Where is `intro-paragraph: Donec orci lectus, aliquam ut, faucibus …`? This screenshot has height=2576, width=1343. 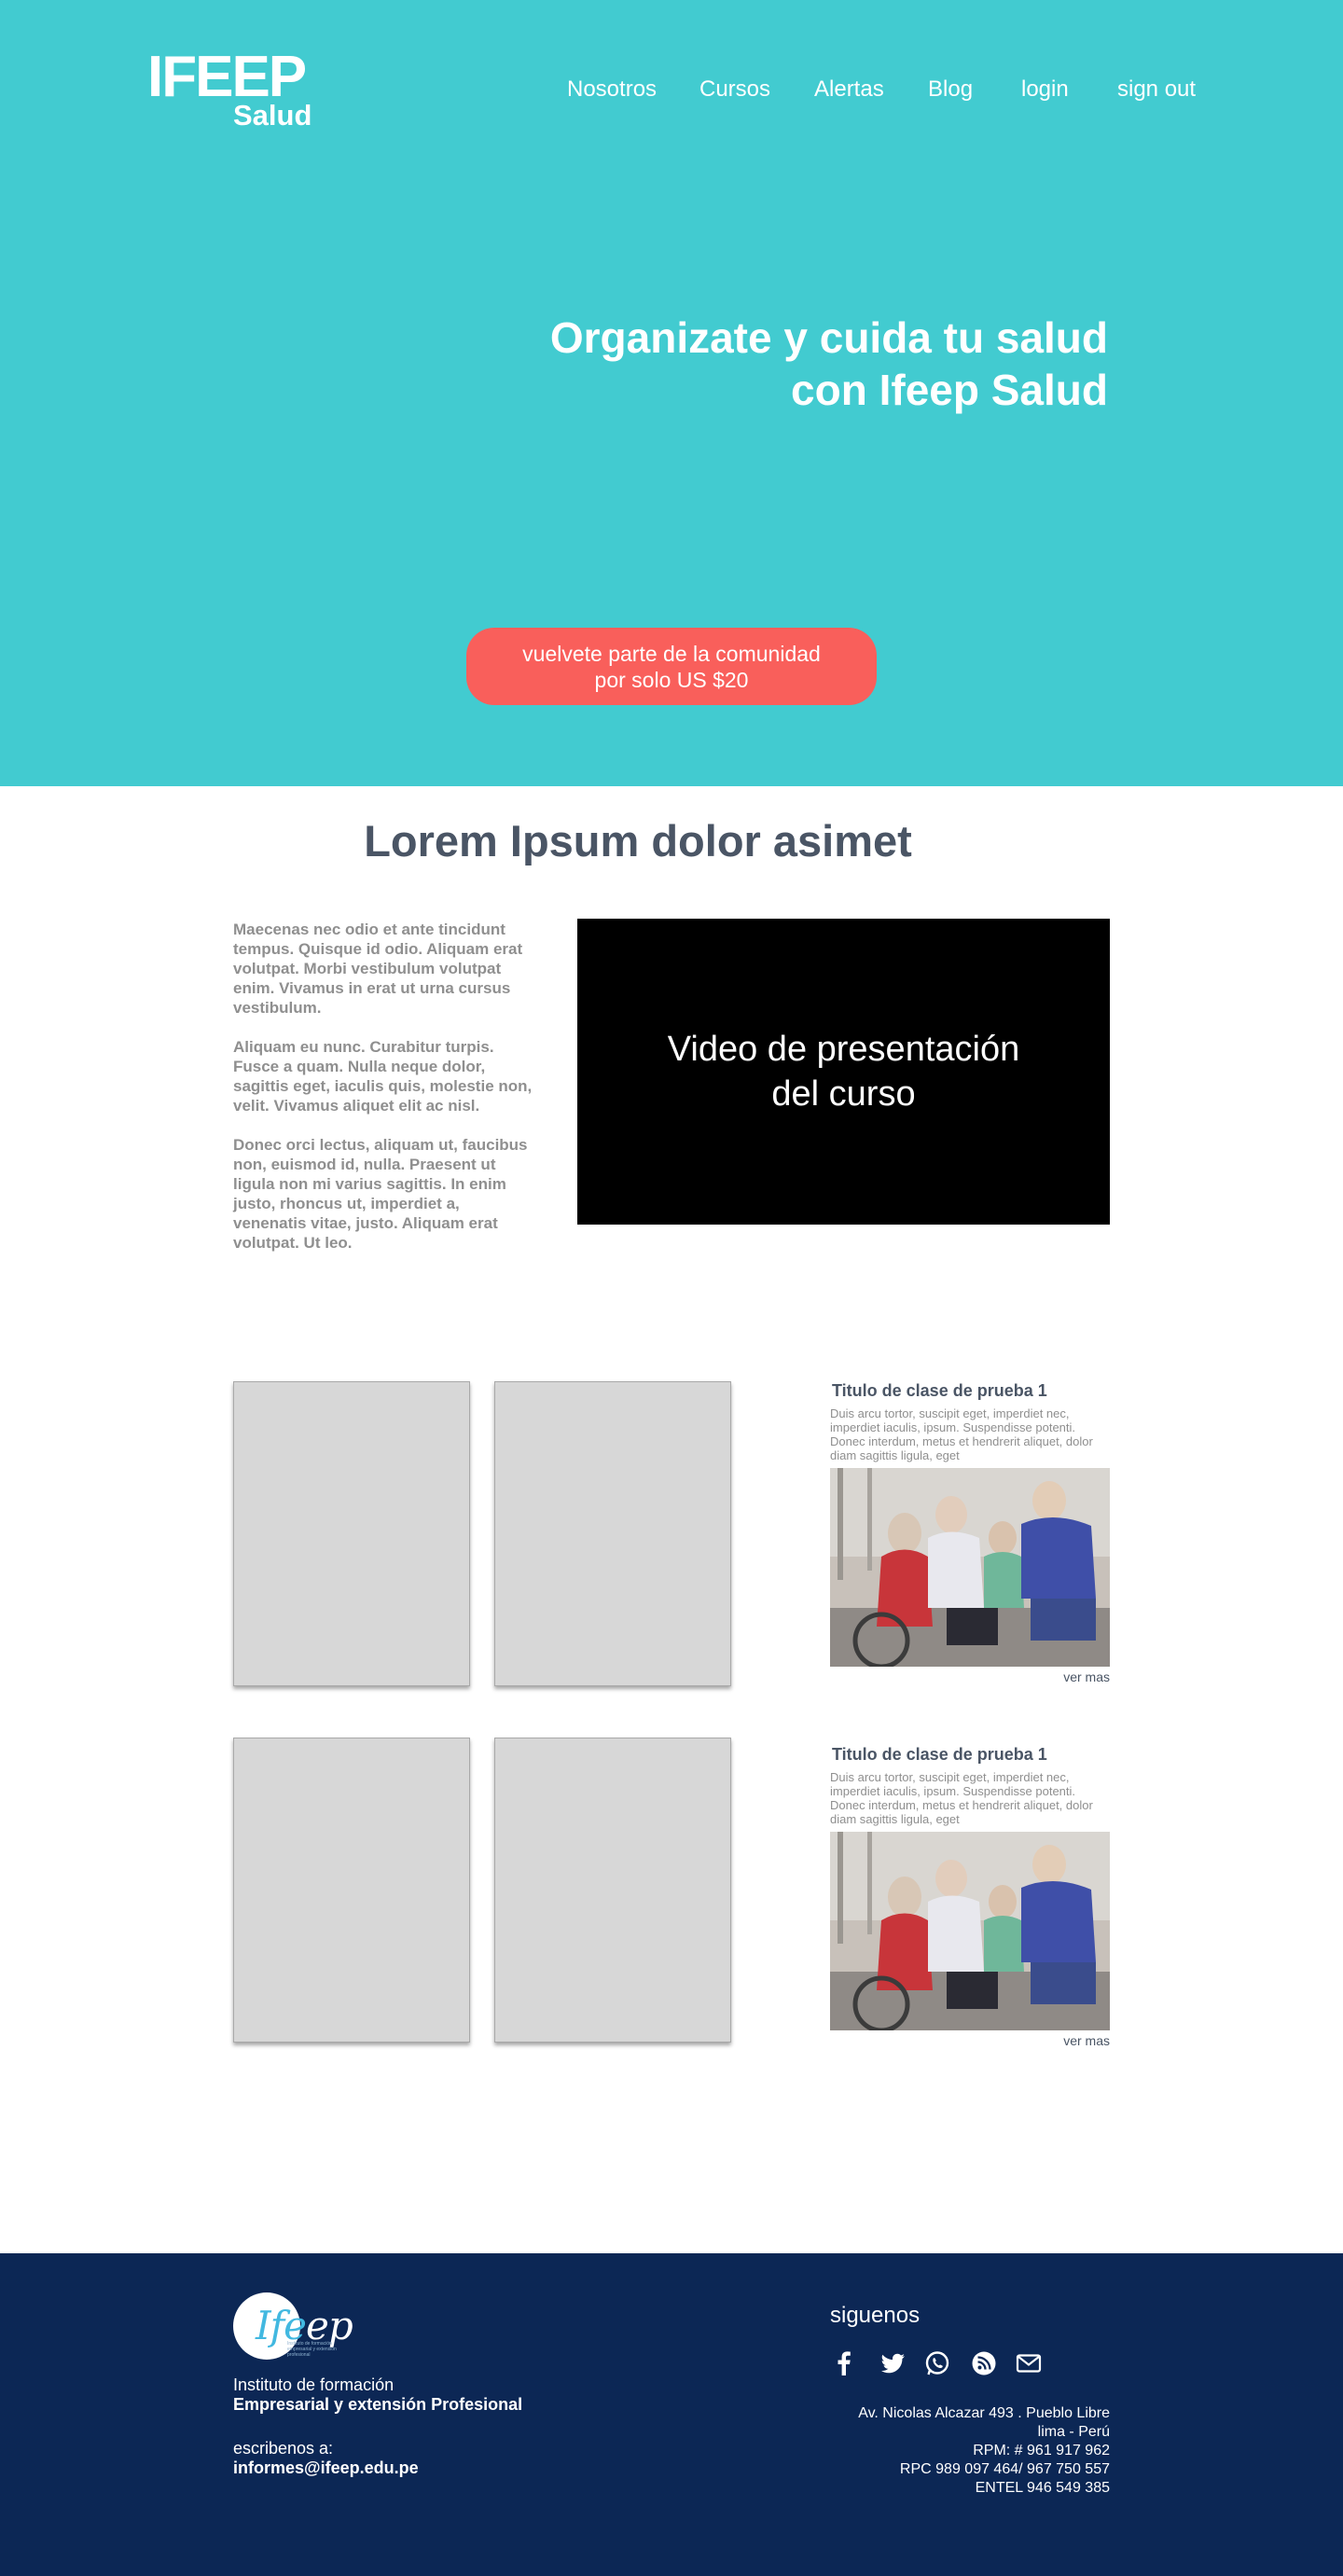
intro-paragraph: Donec orci lectus, aliquam ut, faucibus … is located at coordinates (380, 1194).